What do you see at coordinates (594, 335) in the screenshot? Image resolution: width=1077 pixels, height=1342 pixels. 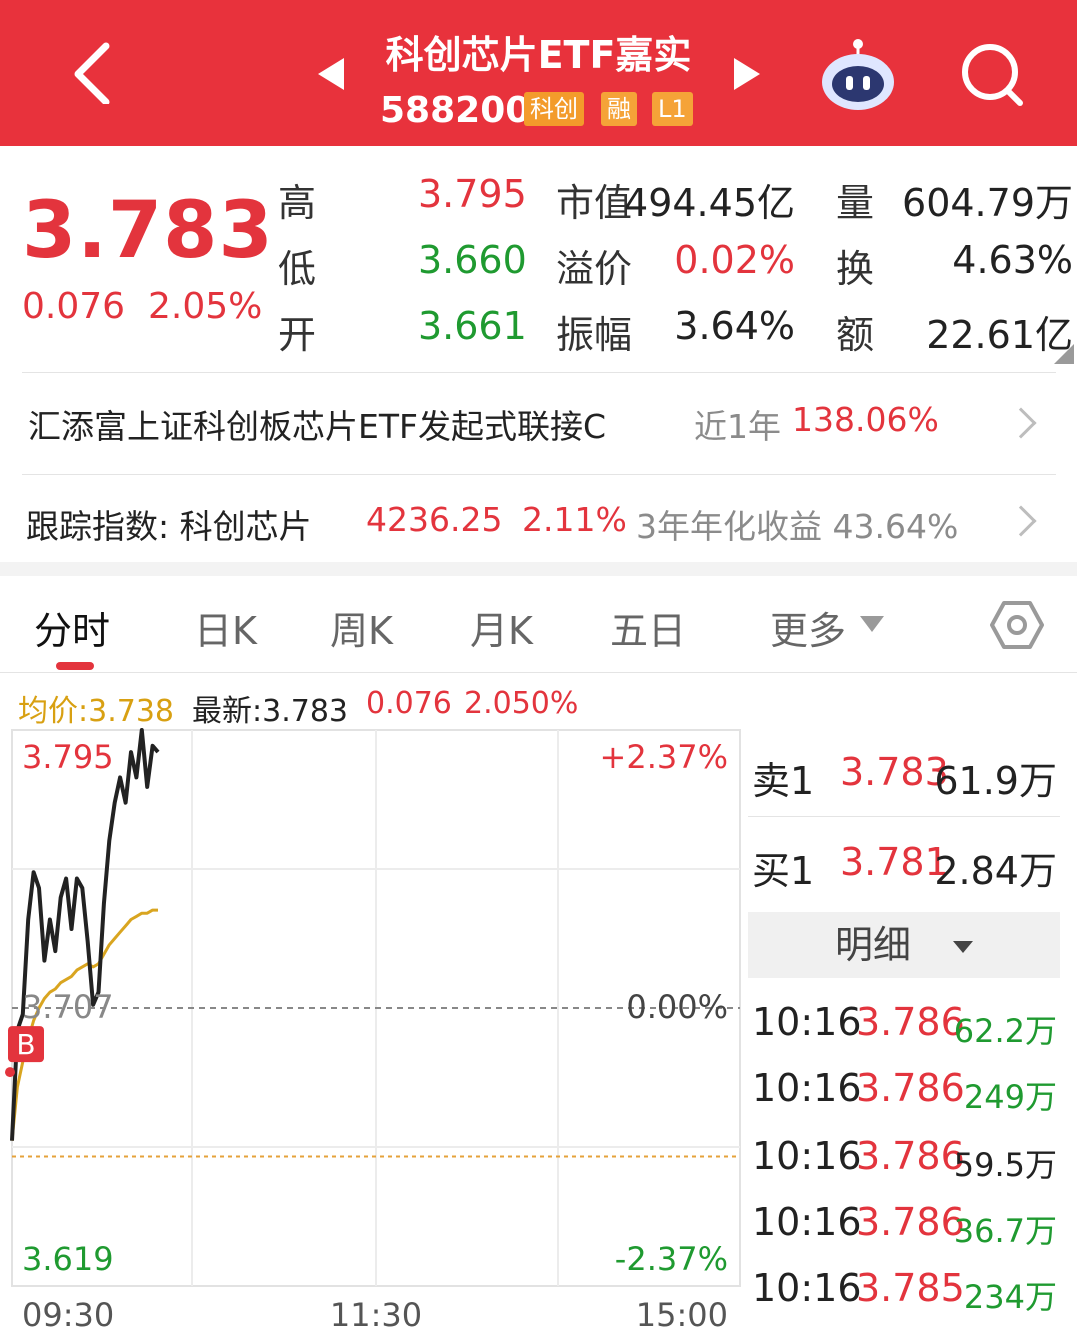 I see `stat-amplitude-label: 振幅` at bounding box center [594, 335].